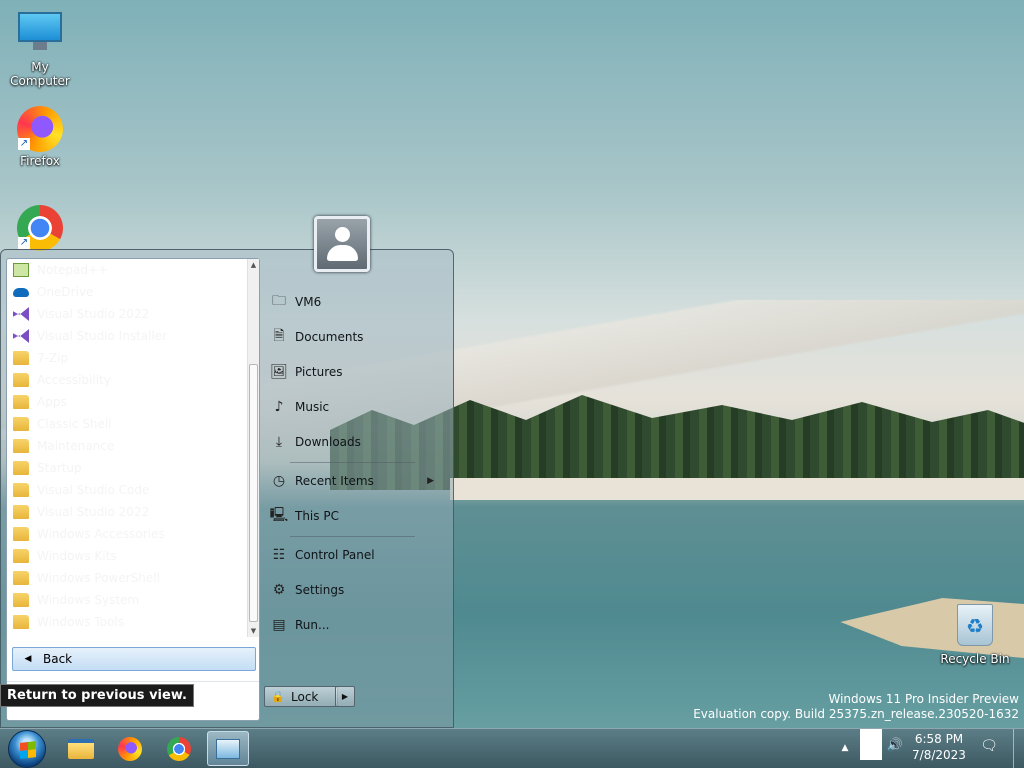 The width and height of the screenshot is (1024, 768). I want to click on start-item-downloads: ⤓ Downloads, so click(354, 442).